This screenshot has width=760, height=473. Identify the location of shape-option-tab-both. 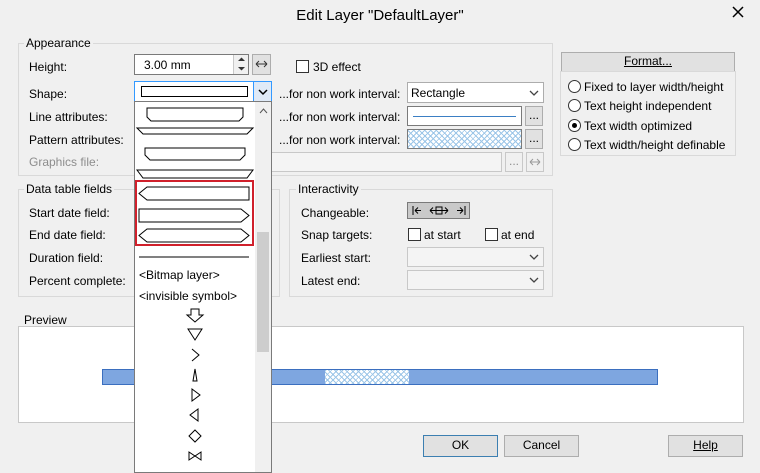
(195, 154).